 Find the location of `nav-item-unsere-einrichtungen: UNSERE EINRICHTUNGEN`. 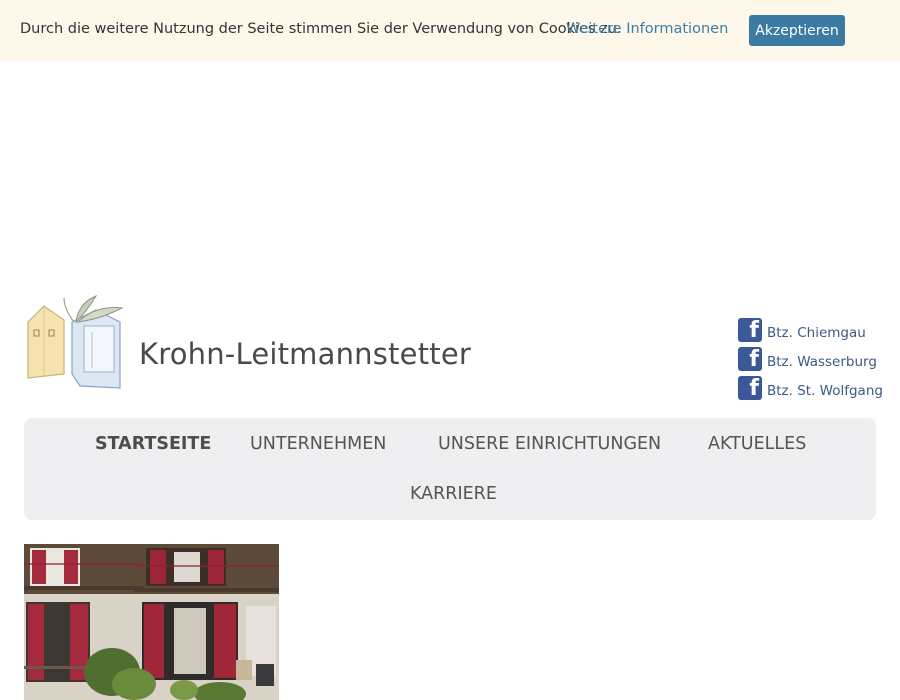

nav-item-unsere-einrichtungen: UNSERE EINRICHTUNGEN is located at coordinates (549, 444).